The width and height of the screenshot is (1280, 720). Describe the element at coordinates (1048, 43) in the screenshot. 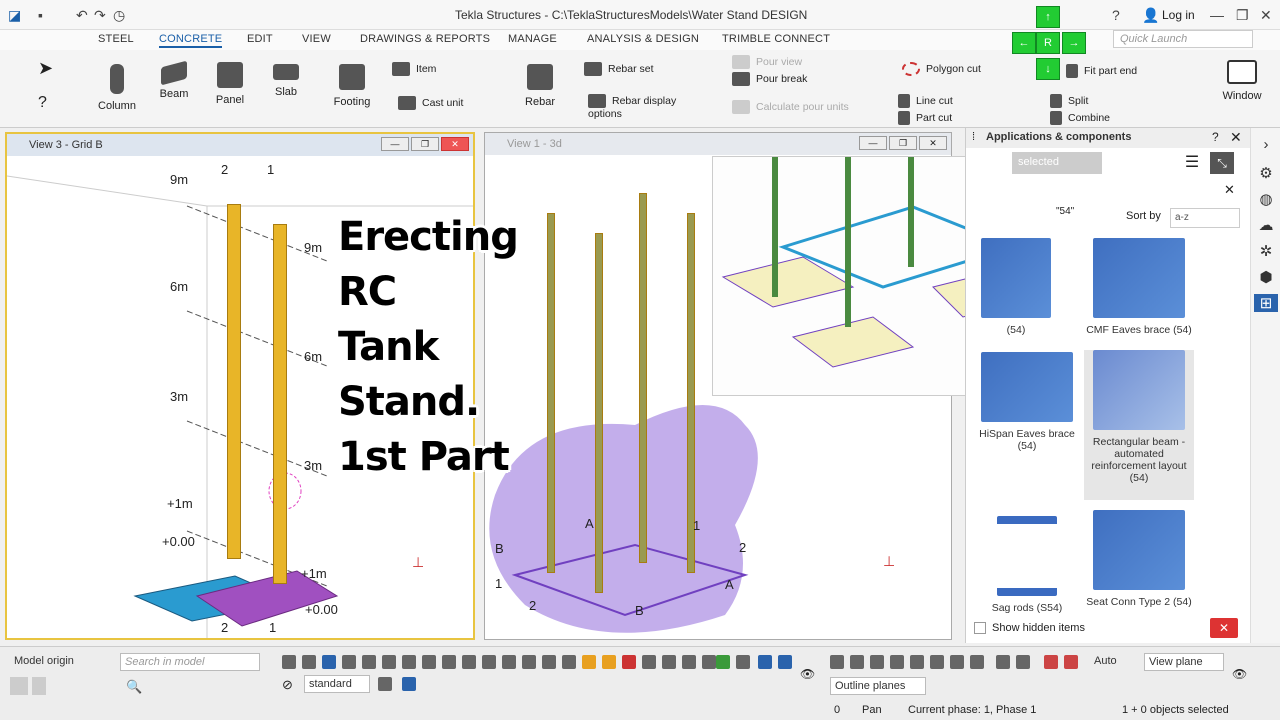

I see `nav-center-button: R` at that location.